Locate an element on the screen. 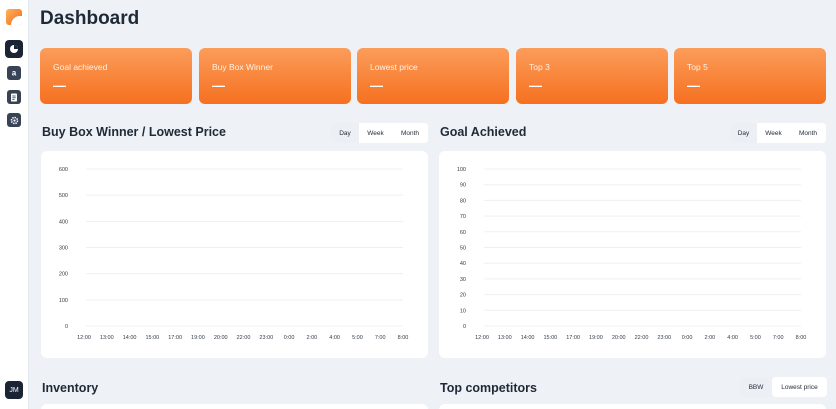  y-tick-label: 600 is located at coordinates (63, 170).